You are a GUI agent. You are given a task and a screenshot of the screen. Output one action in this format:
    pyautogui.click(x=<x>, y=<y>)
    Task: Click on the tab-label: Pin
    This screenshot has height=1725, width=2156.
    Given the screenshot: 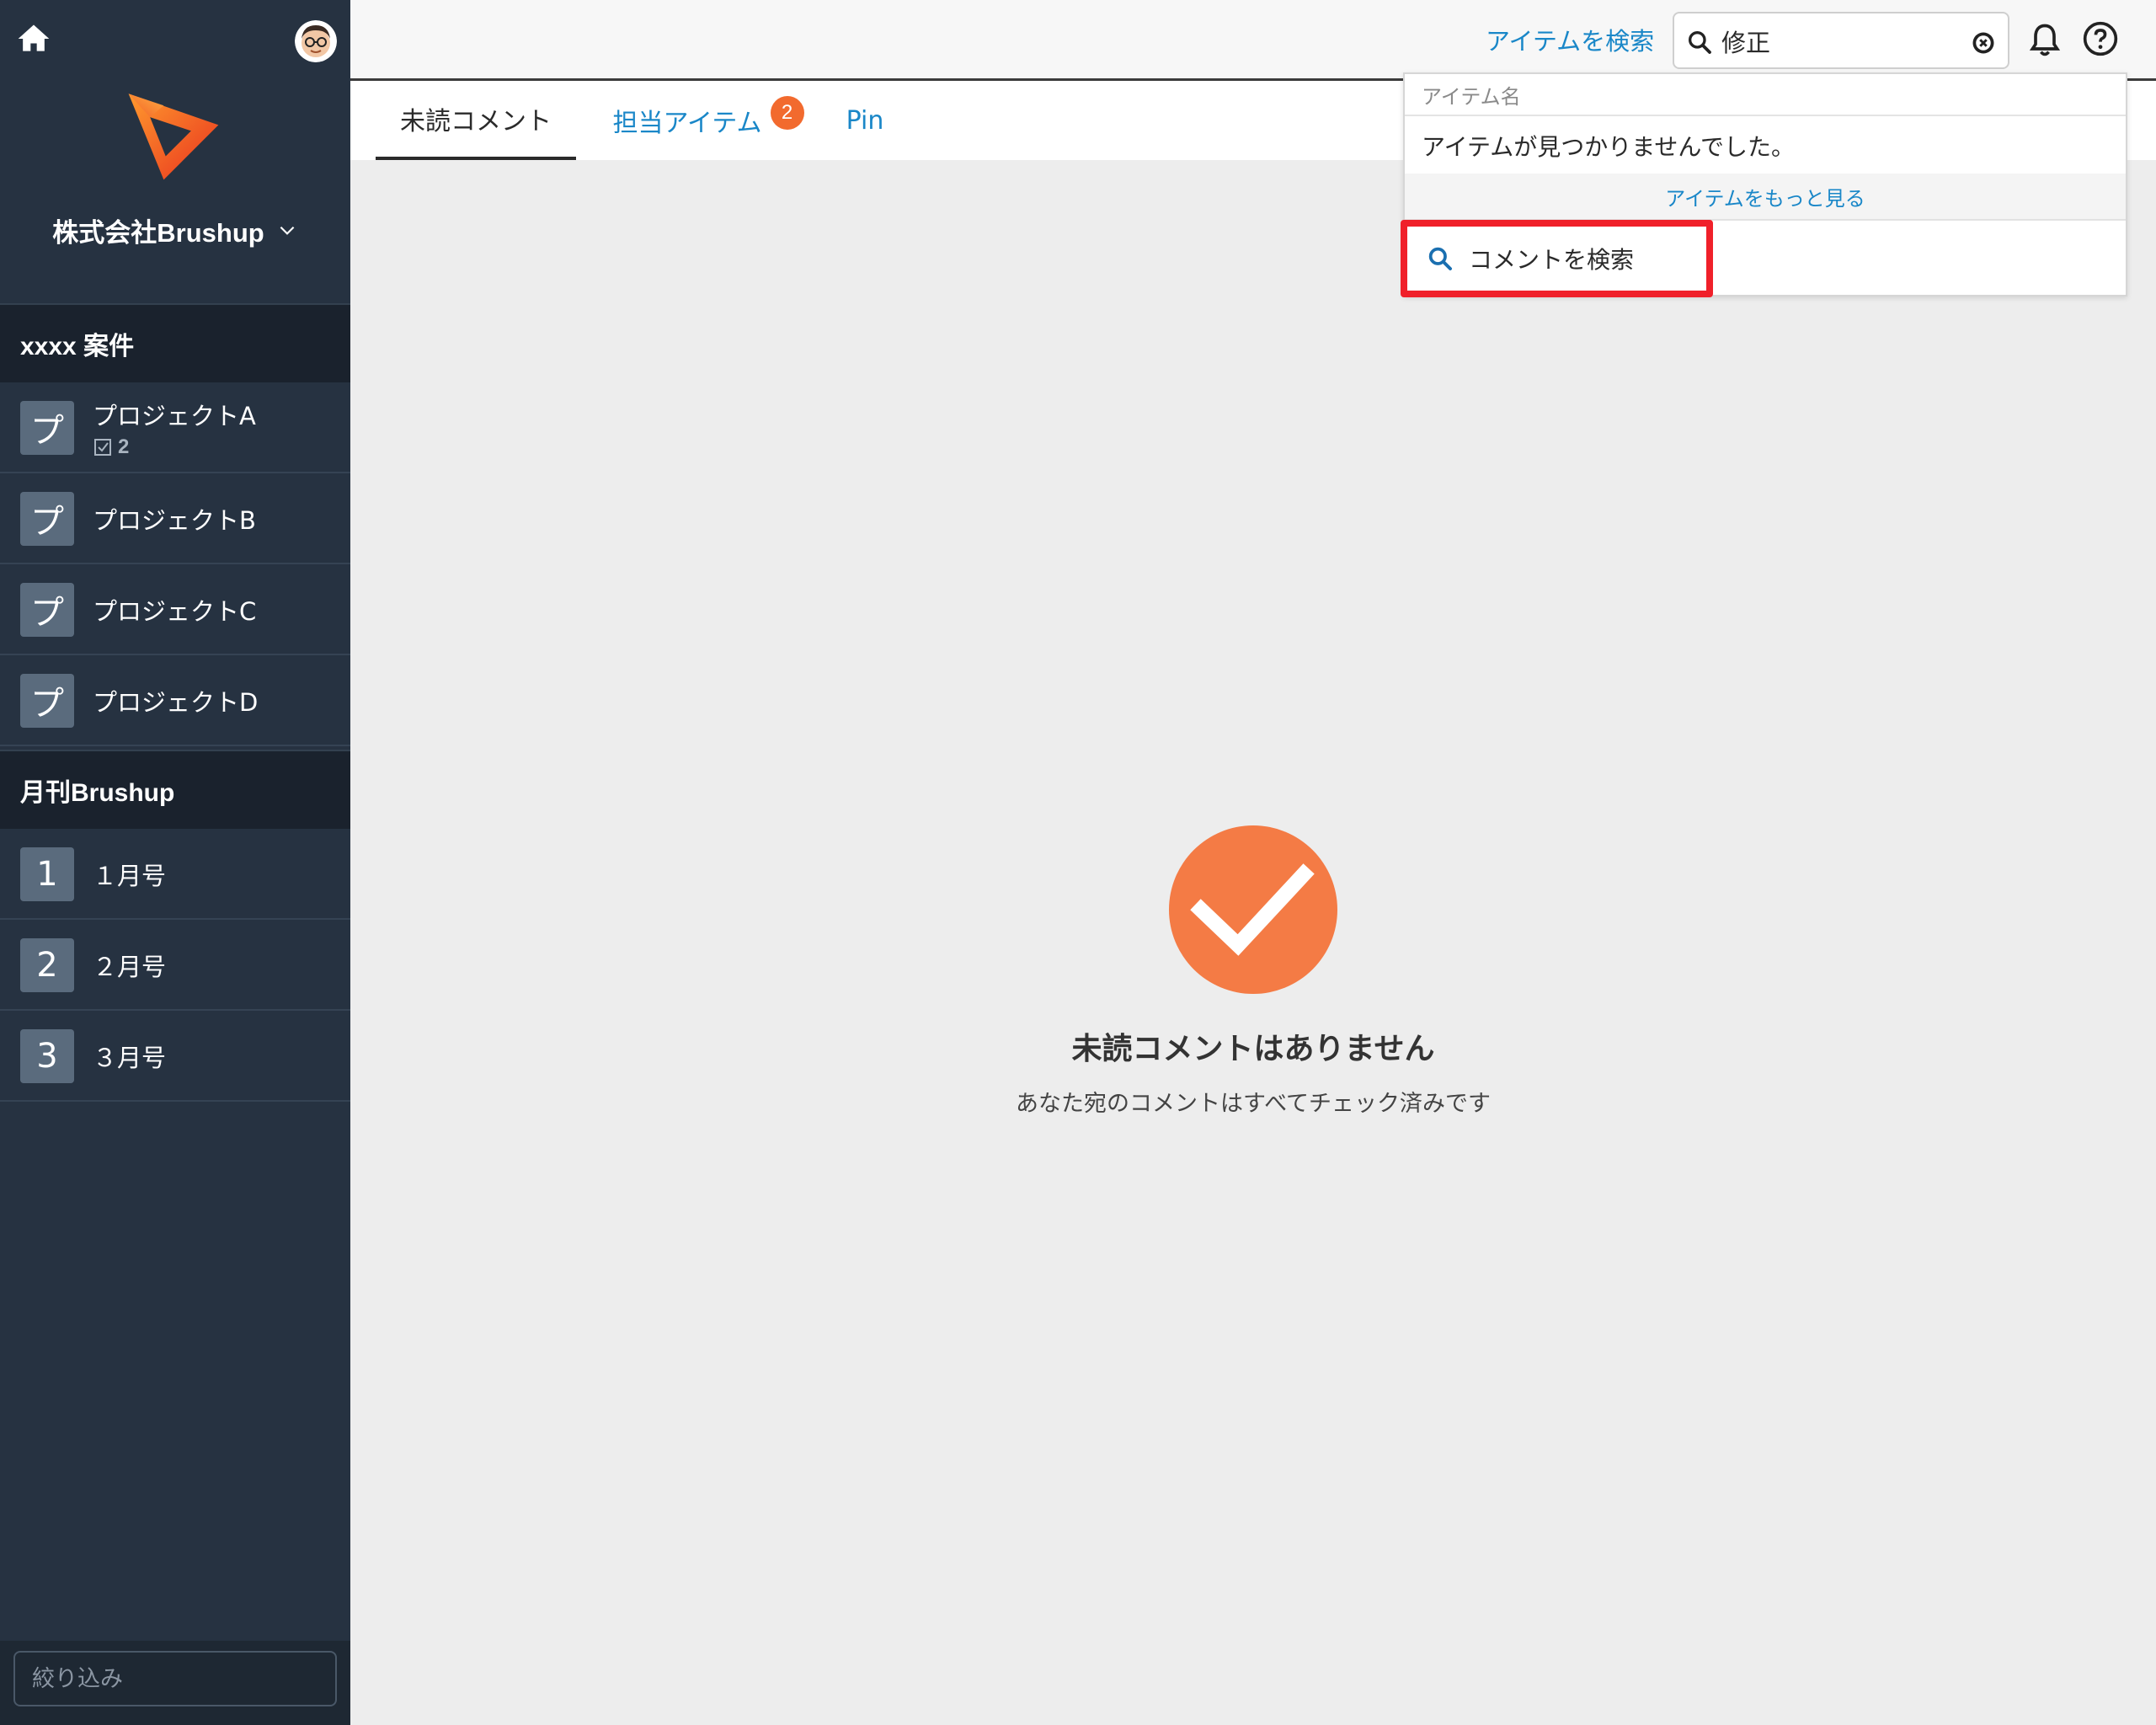 What is the action you would take?
    pyautogui.click(x=865, y=120)
    